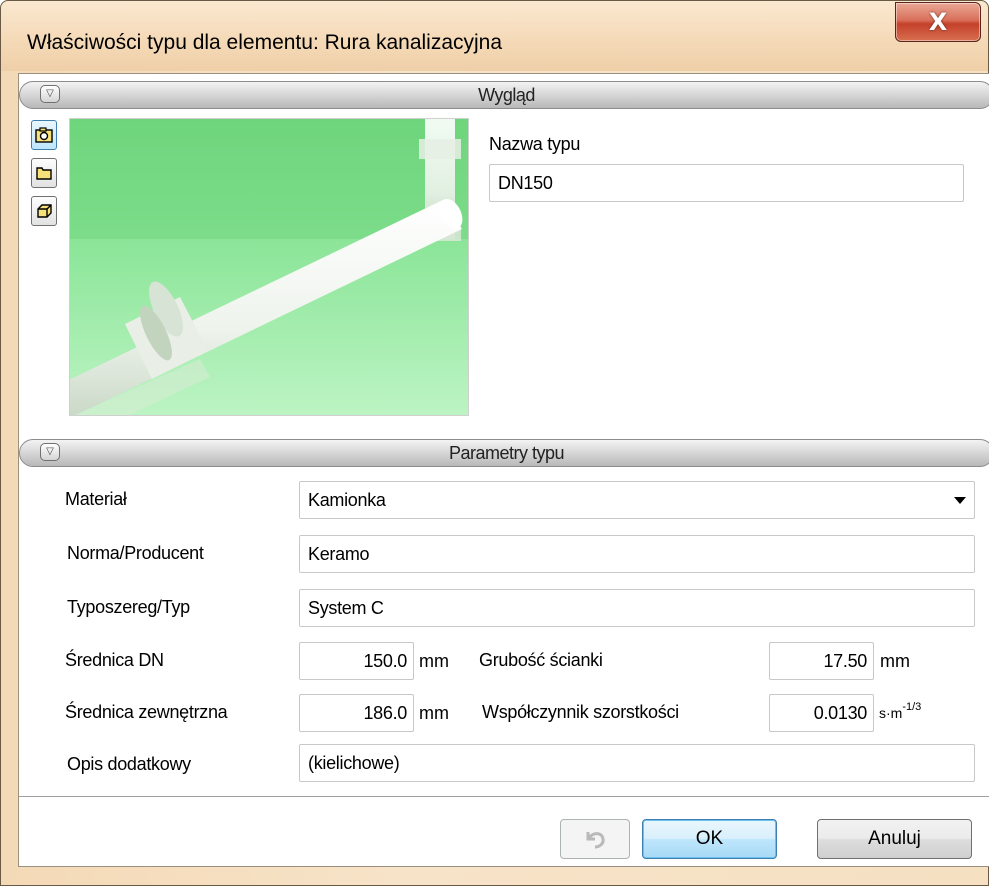 Image resolution: width=989 pixels, height=886 pixels. What do you see at coordinates (96, 499) in the screenshot?
I see `material-label: Materiał` at bounding box center [96, 499].